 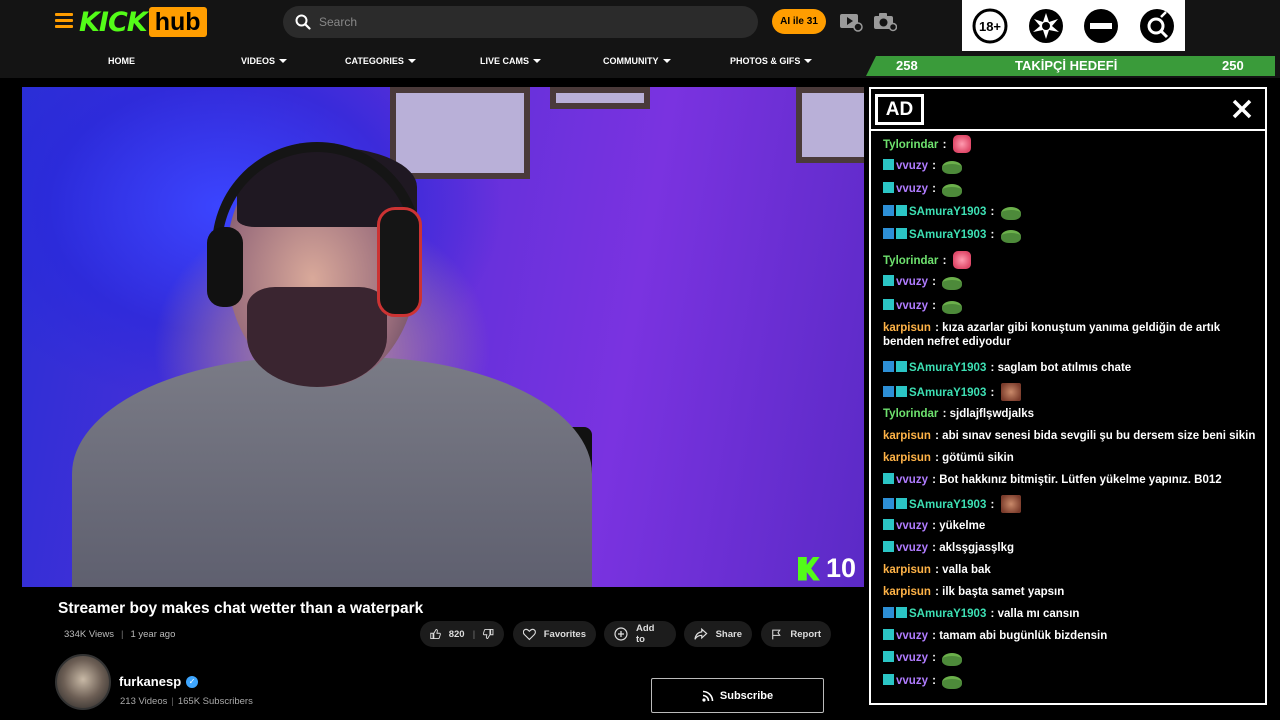 I want to click on nav-community: COMMUNITY, so click(x=637, y=61).